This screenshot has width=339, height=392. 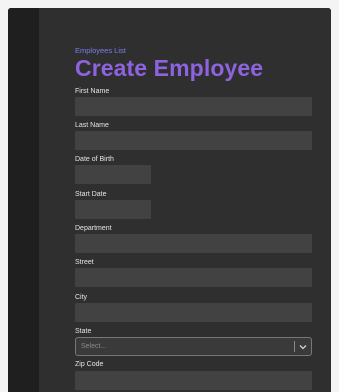 What do you see at coordinates (193, 277) in the screenshot?
I see `street-field` at bounding box center [193, 277].